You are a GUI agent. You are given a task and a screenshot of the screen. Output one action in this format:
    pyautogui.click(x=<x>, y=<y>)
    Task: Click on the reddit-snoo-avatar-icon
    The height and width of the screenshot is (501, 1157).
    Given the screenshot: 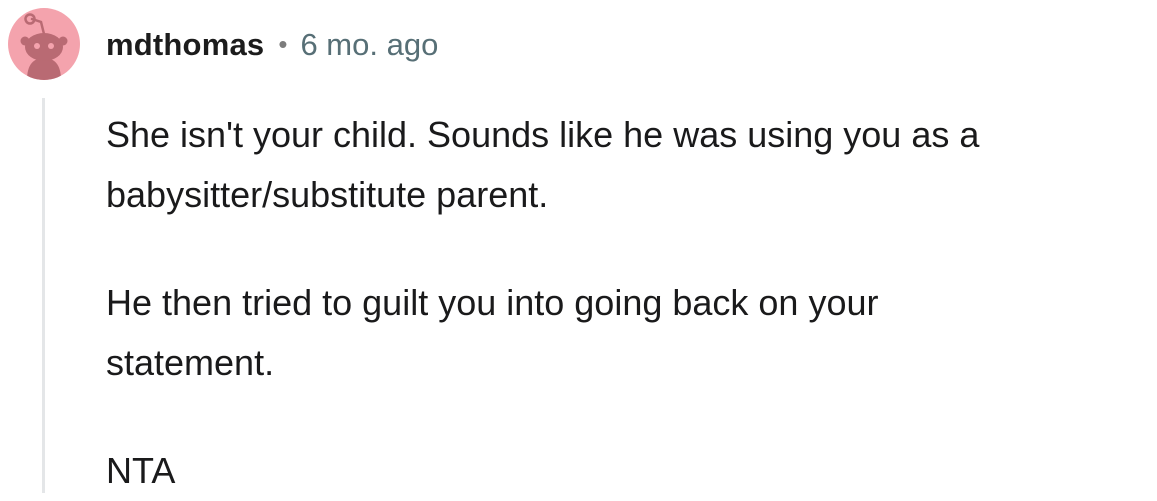 What is the action you would take?
    pyautogui.click(x=44, y=44)
    